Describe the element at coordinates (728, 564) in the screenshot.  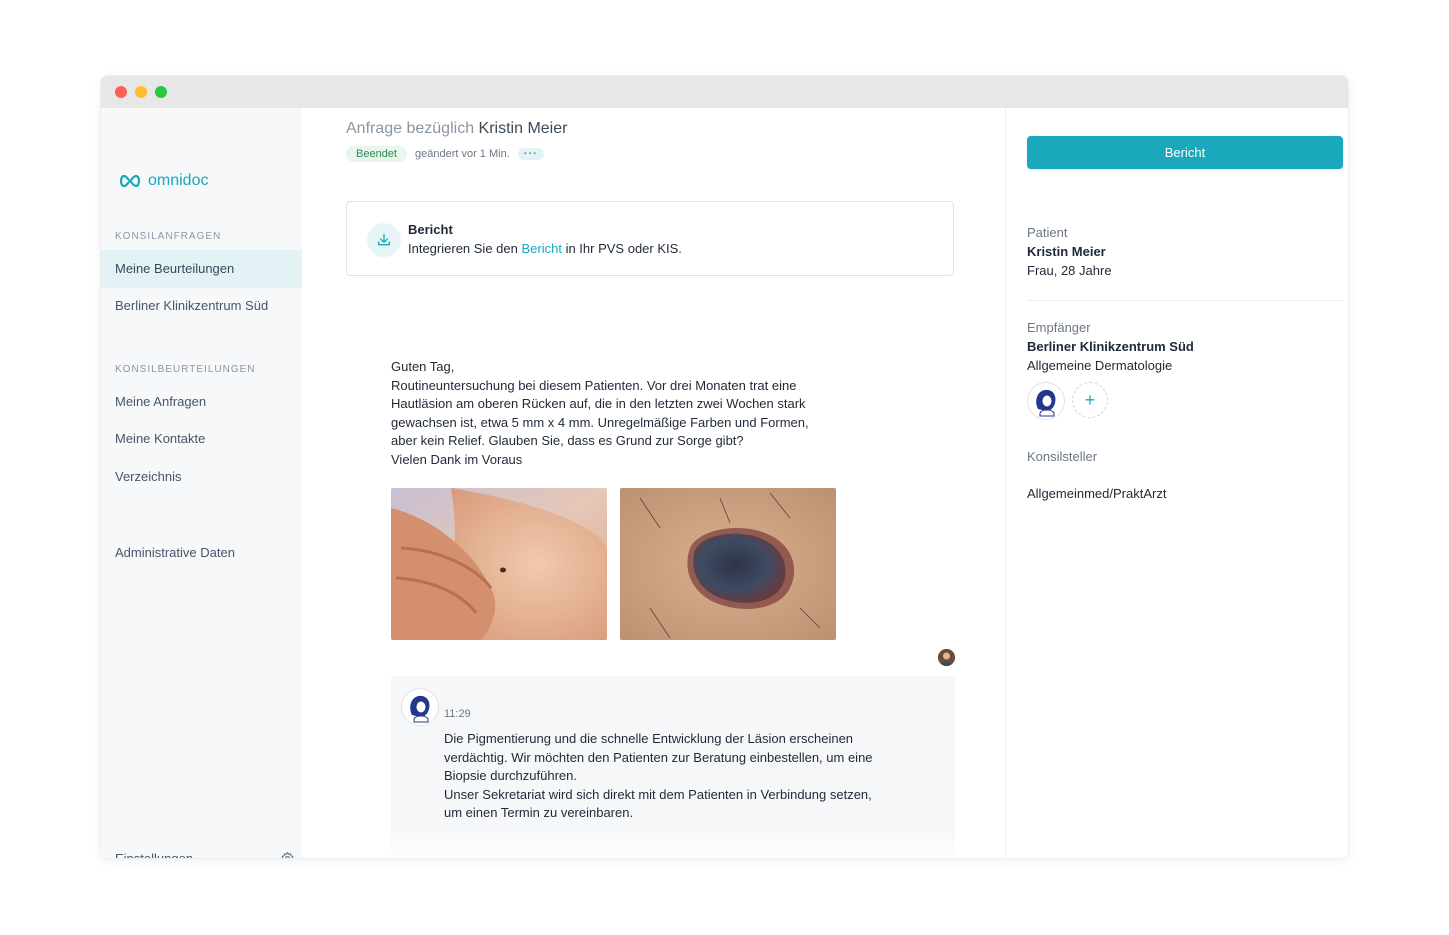
I see `attachment-photo-lesion` at that location.